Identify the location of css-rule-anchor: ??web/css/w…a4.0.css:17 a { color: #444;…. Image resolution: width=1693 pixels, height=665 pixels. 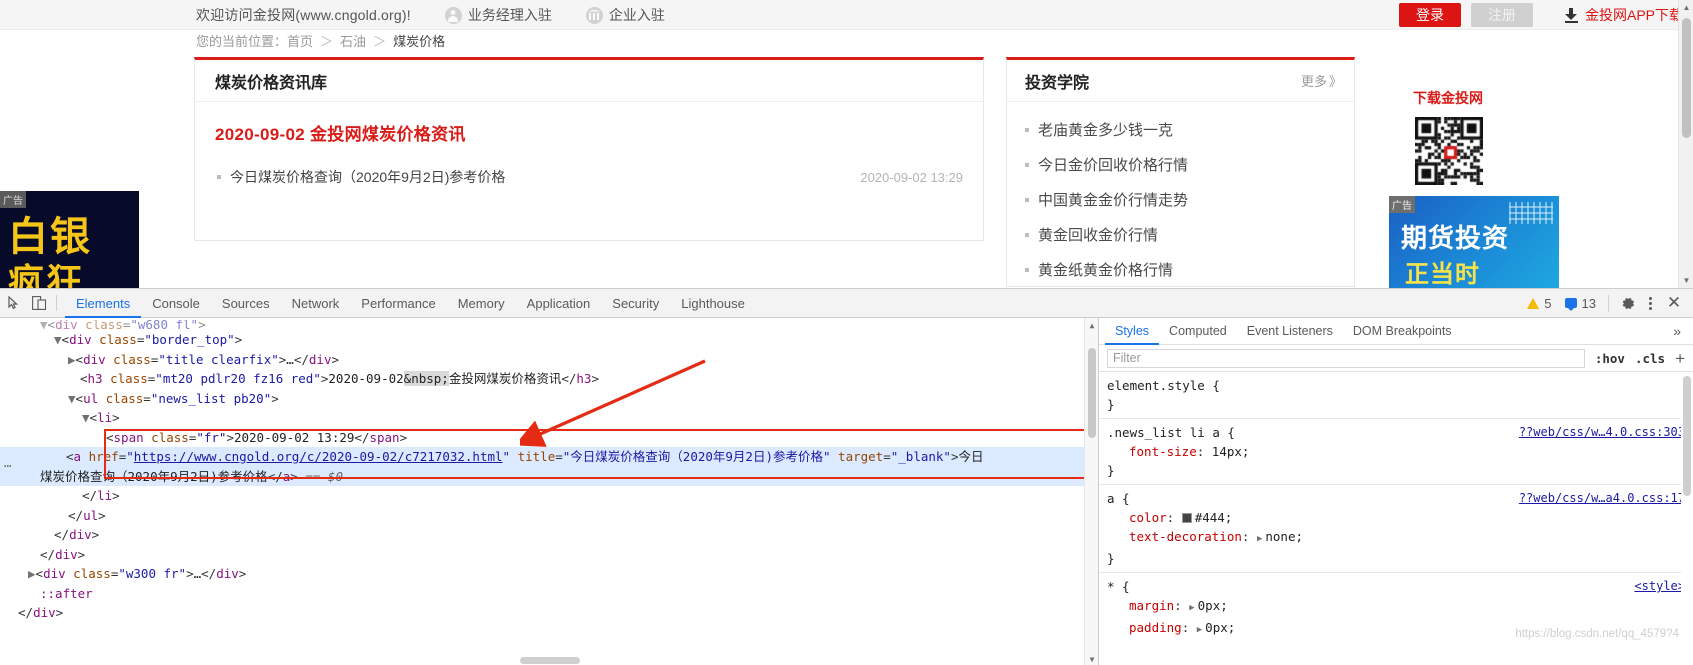
(1396, 529).